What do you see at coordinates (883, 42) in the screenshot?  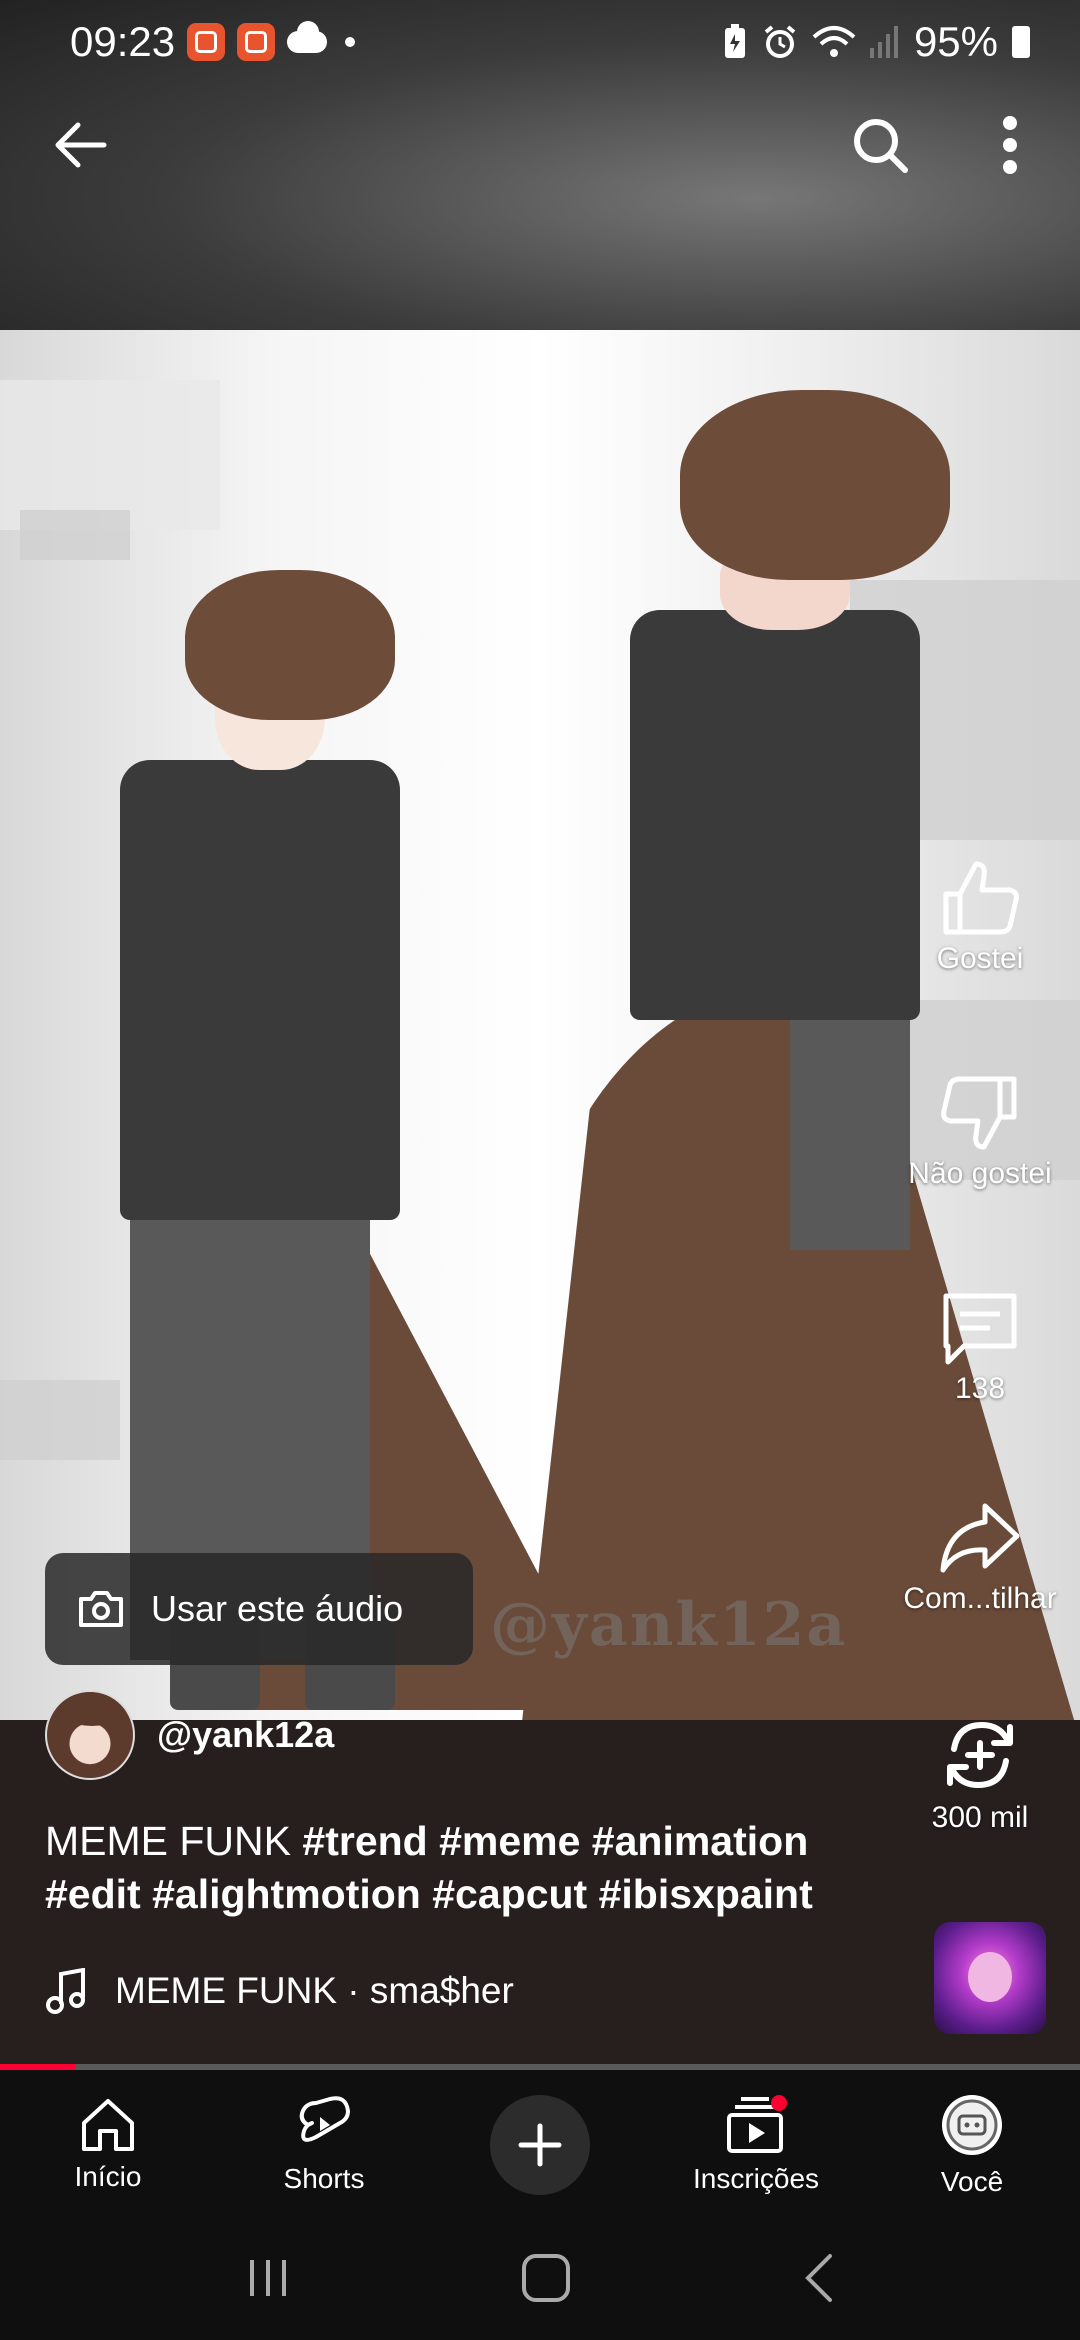 I see `signal-icon` at bounding box center [883, 42].